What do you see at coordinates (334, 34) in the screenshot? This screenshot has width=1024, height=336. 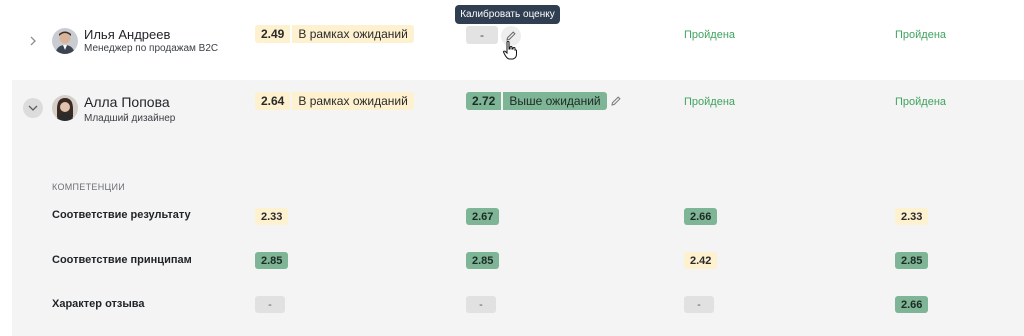 I see `self-assessment-badge: 2.49 В рамках ожиданий` at bounding box center [334, 34].